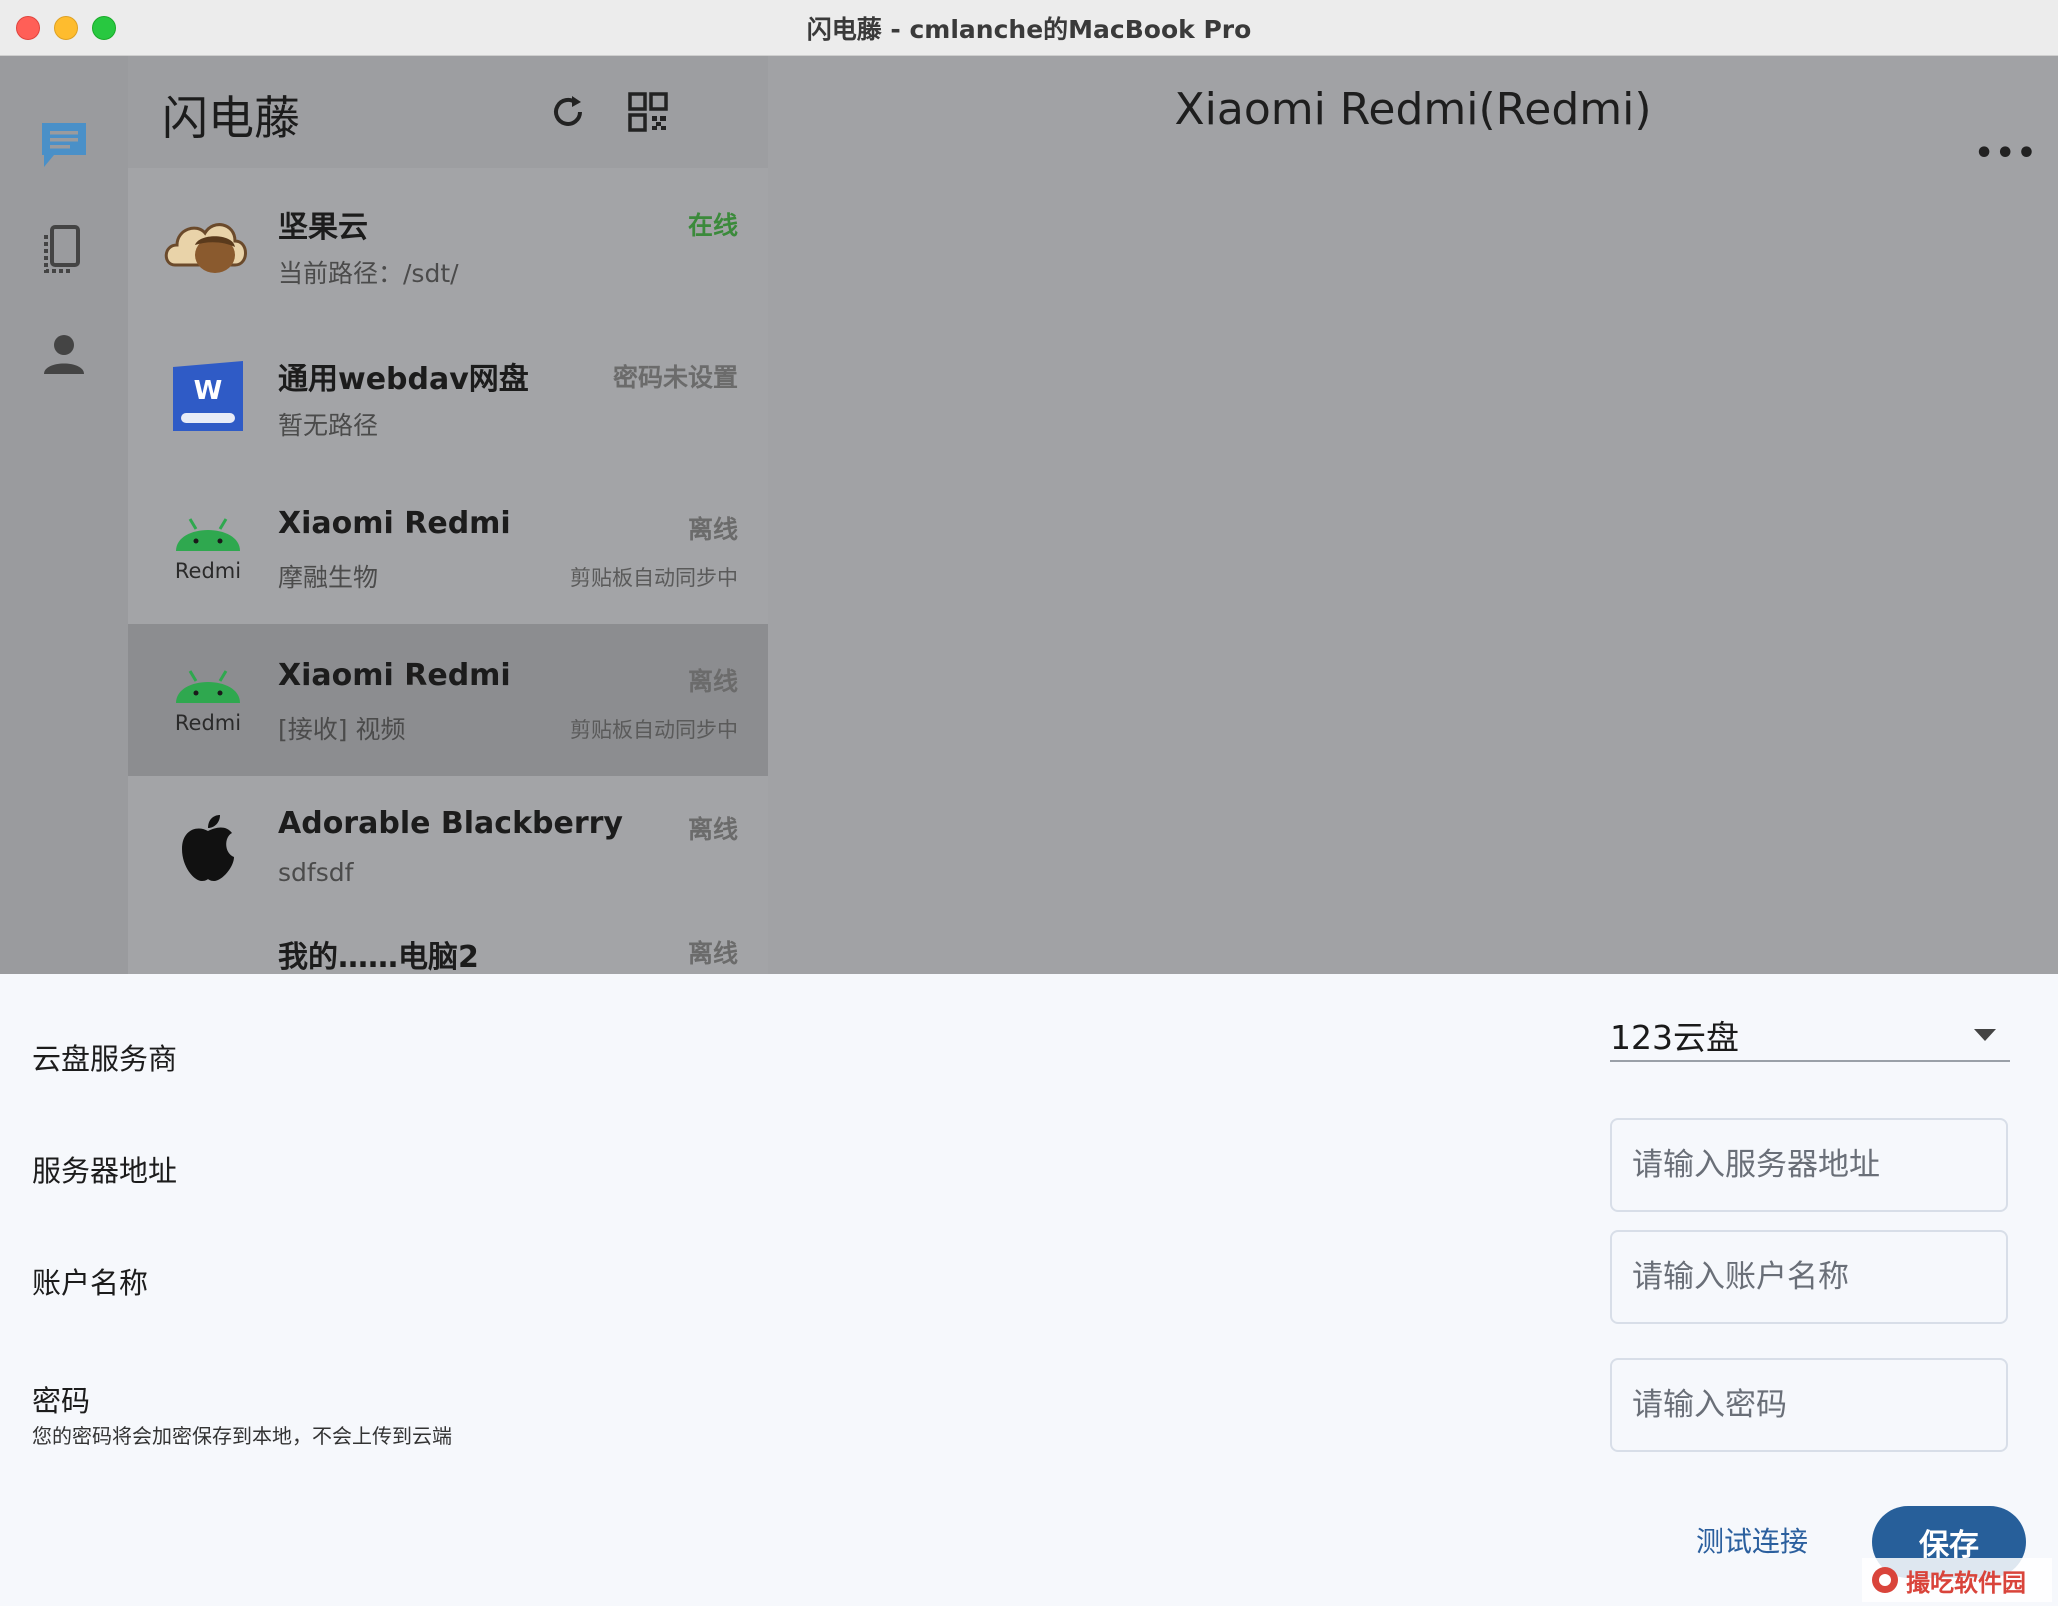  Describe the element at coordinates (448, 548) in the screenshot. I see `list-item: Redmi Xiaomi Redmi 摩融生物 离线 剪贴板自动同步中` at that location.